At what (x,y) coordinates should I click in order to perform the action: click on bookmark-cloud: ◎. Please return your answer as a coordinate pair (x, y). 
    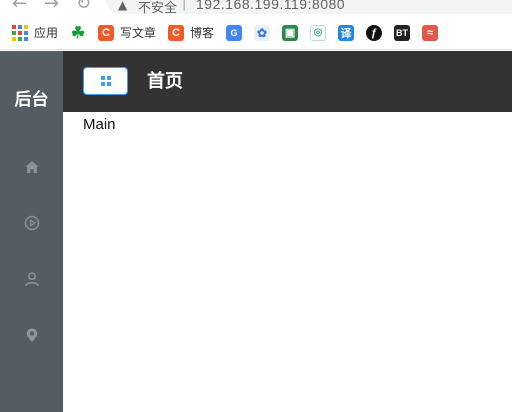
    Looking at the image, I should click on (318, 33).